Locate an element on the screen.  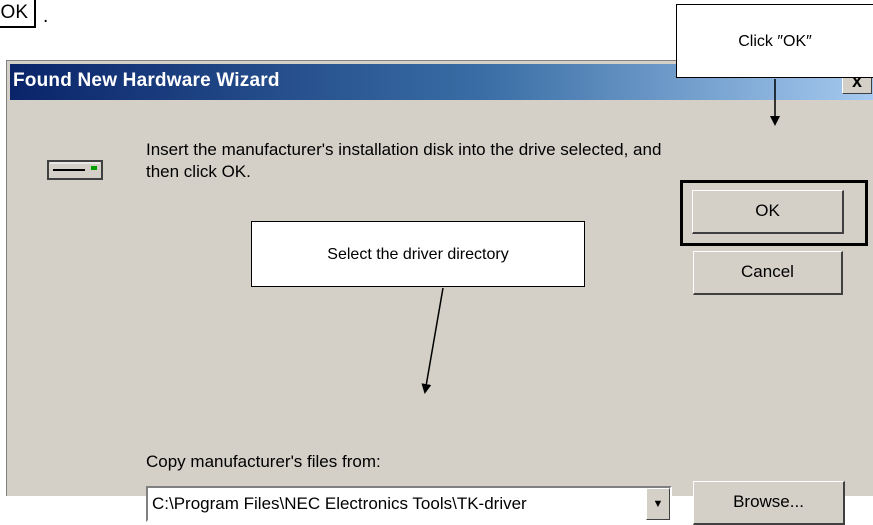
chevron-down-icon: ▼ is located at coordinates (658, 504).